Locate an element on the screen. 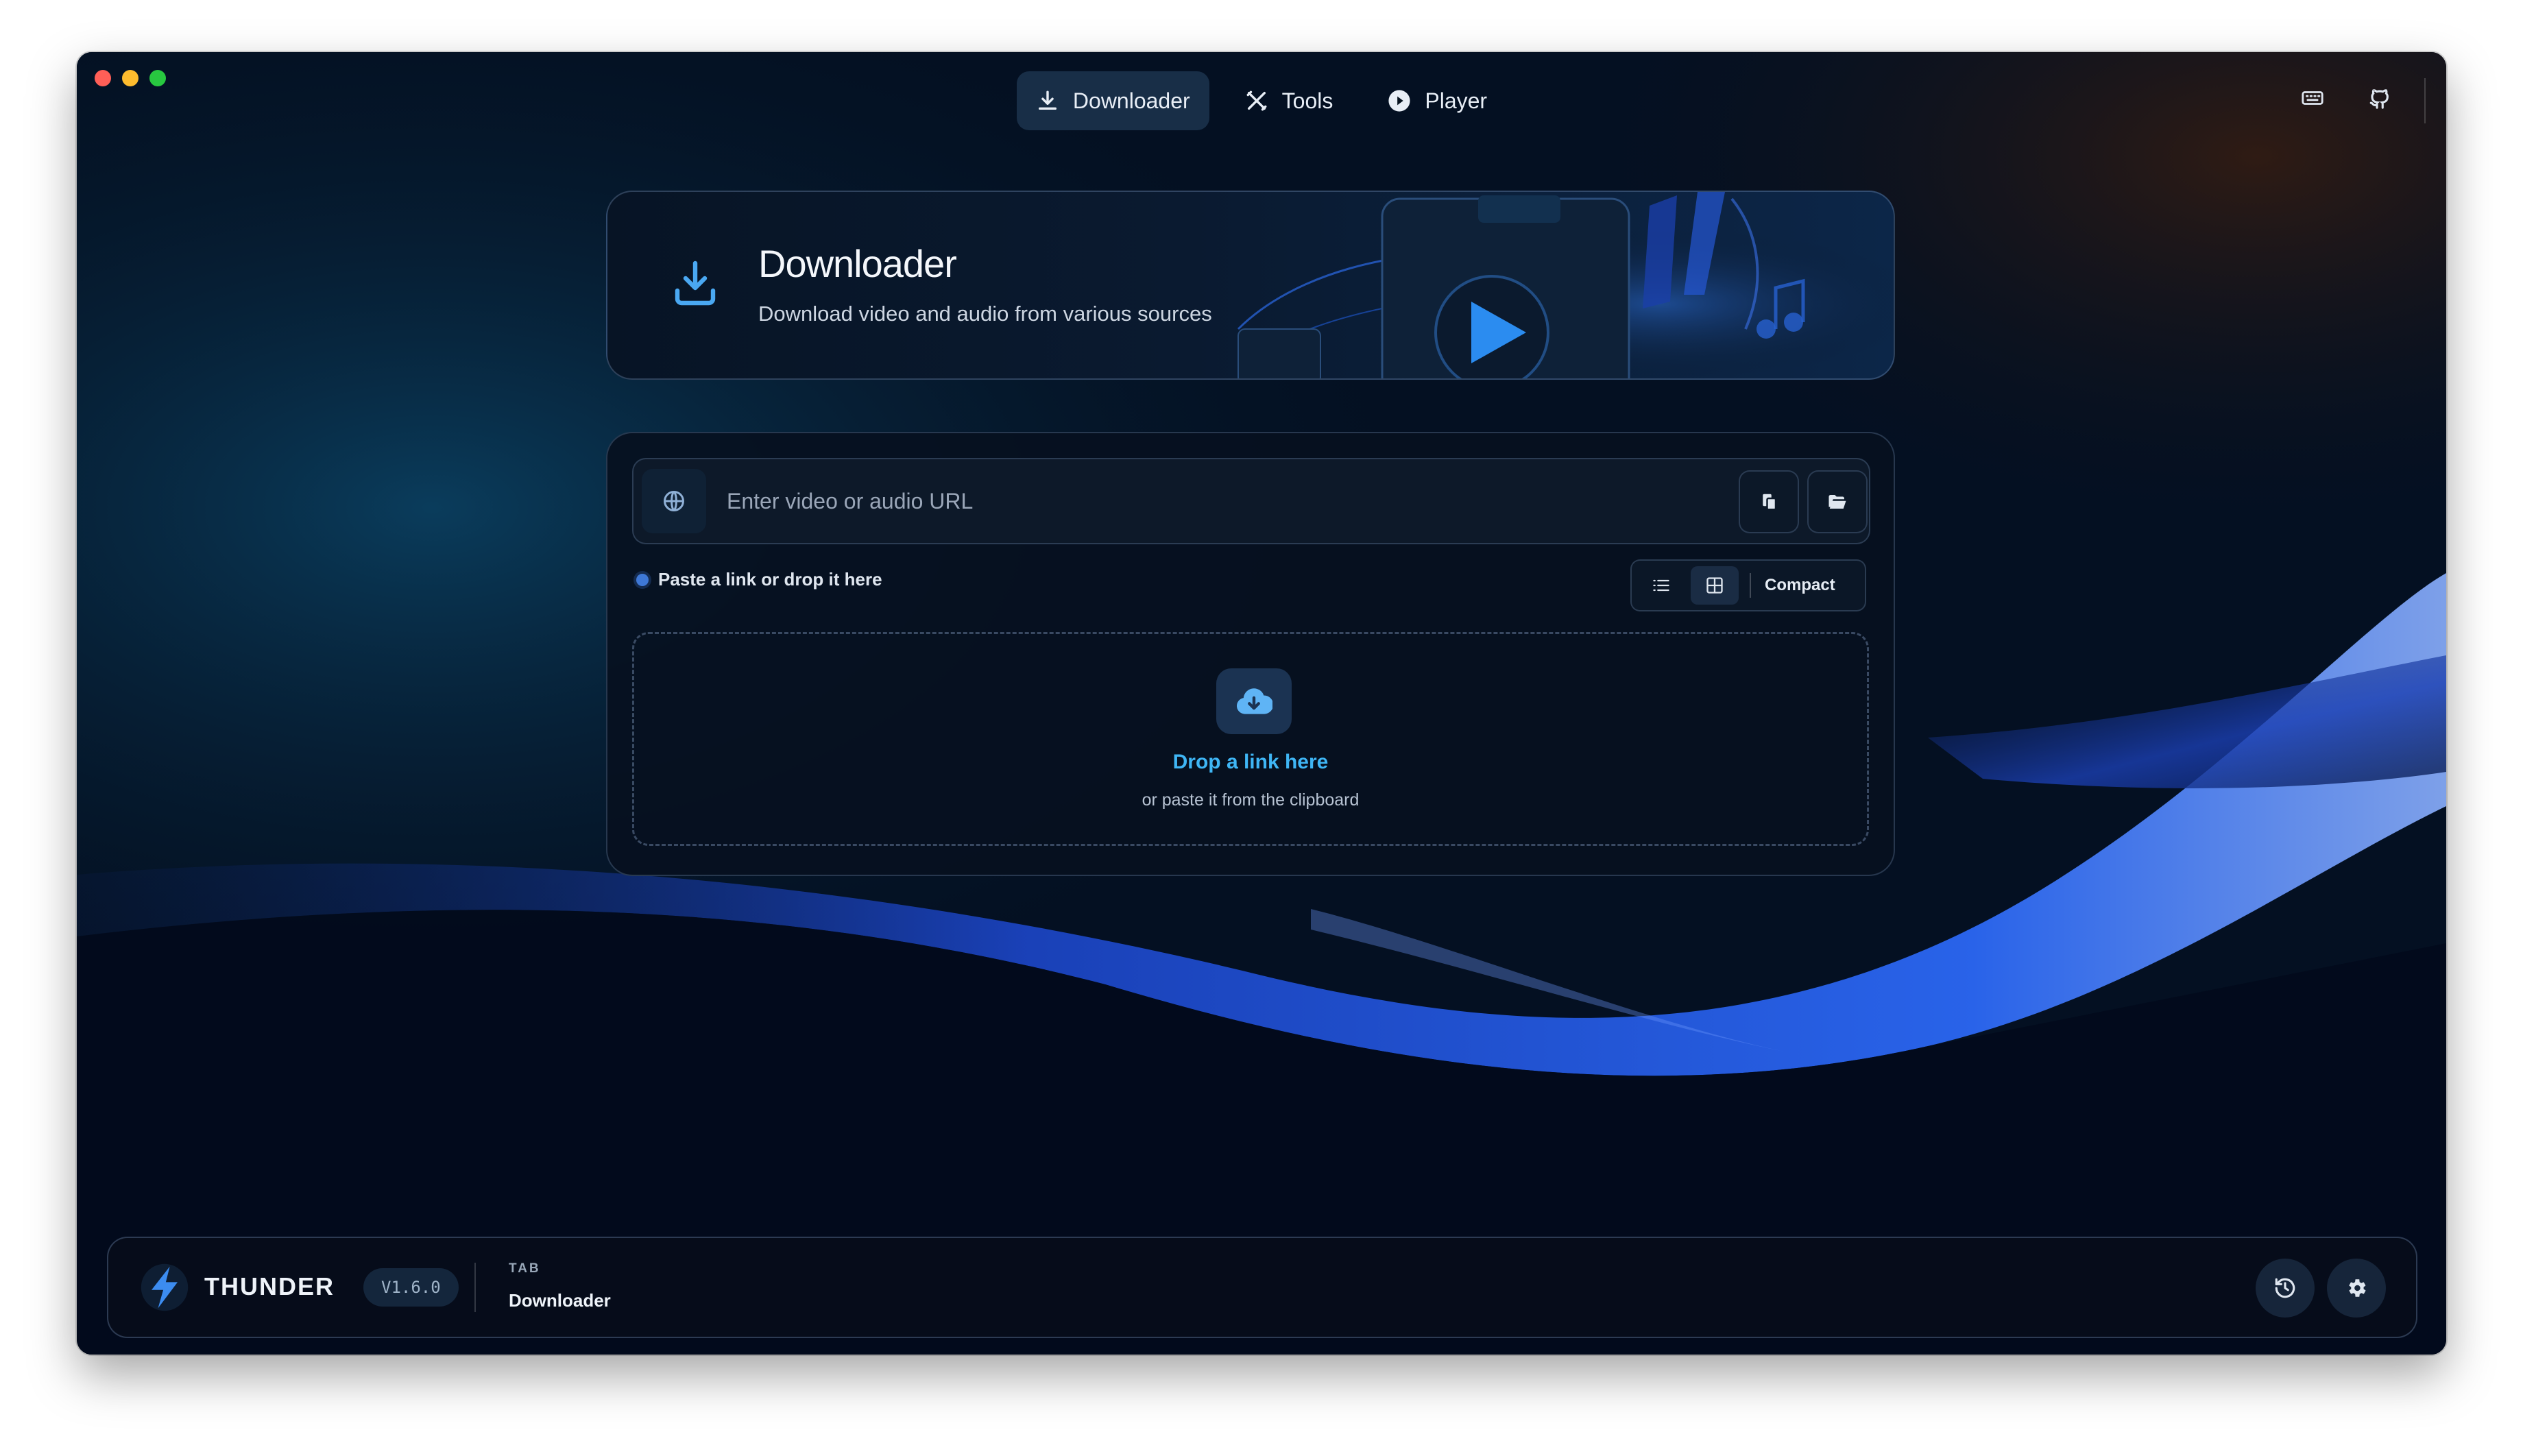 This screenshot has width=2523, height=1456. cloud-download-icon is located at coordinates (1254, 701).